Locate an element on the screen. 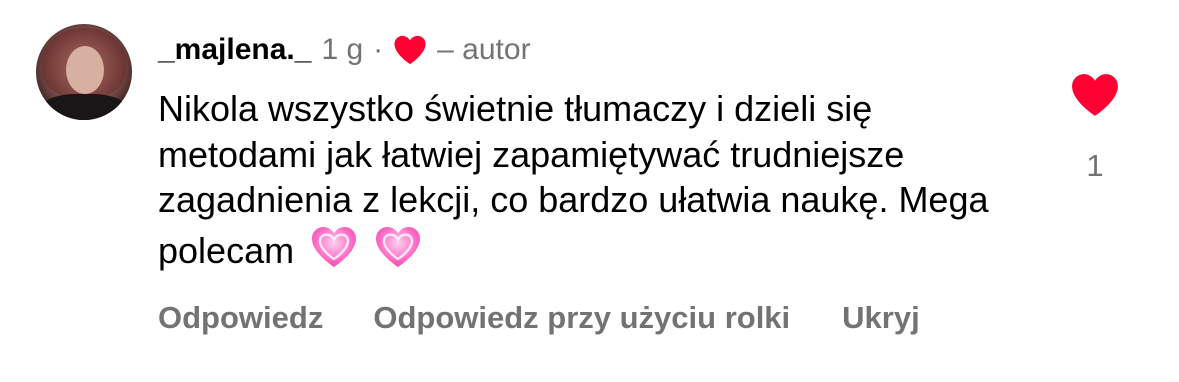 The height and width of the screenshot is (382, 1179). avatar-shirt is located at coordinates (84, 107).